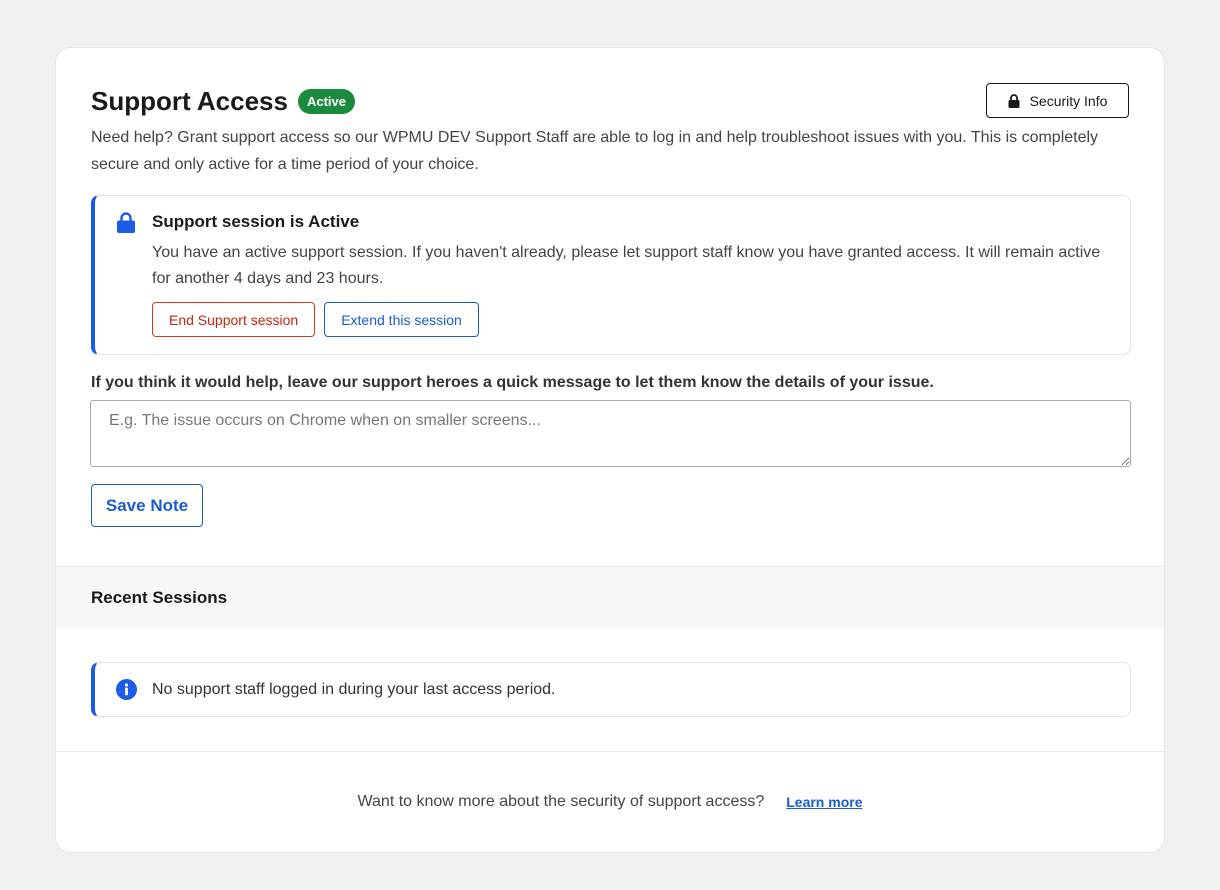 Image resolution: width=1220 pixels, height=890 pixels. Describe the element at coordinates (326, 101) in the screenshot. I see `status-badge: Active` at that location.